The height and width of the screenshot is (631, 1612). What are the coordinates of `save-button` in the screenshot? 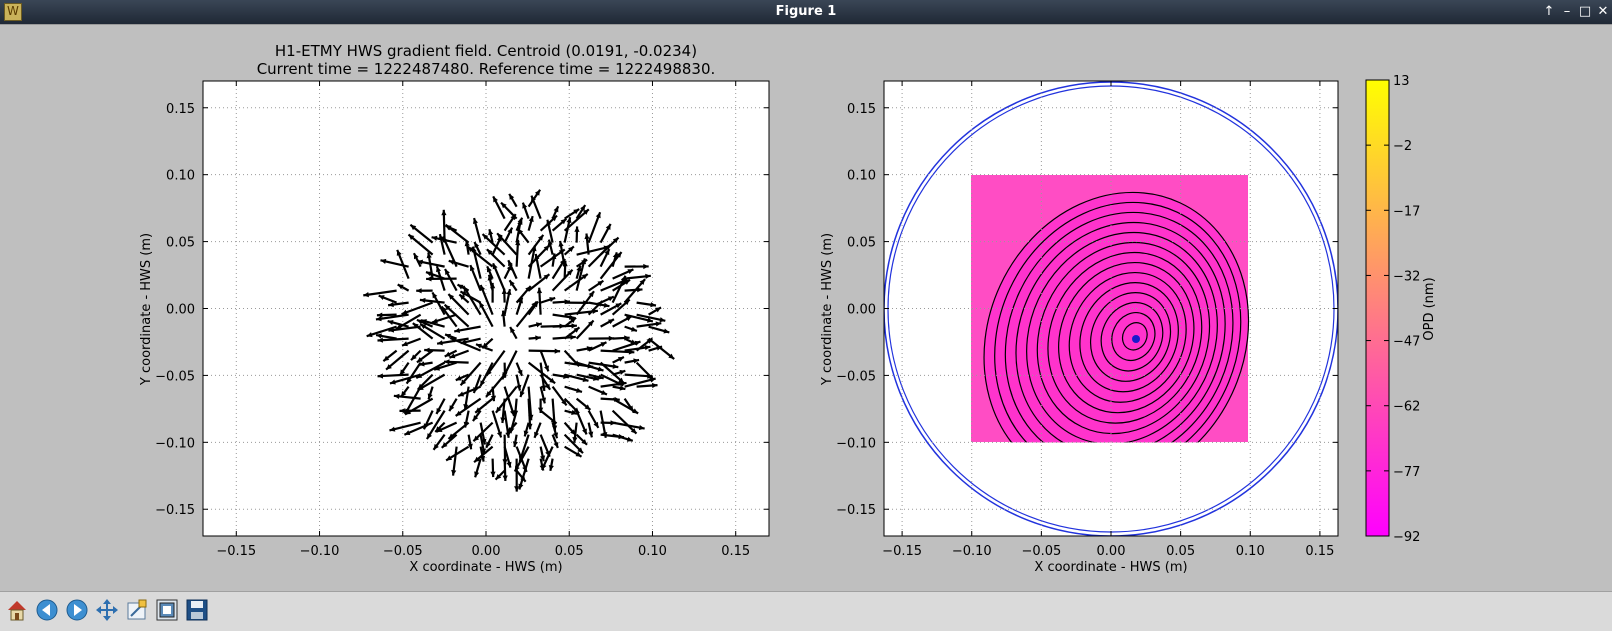 It's located at (197, 610).